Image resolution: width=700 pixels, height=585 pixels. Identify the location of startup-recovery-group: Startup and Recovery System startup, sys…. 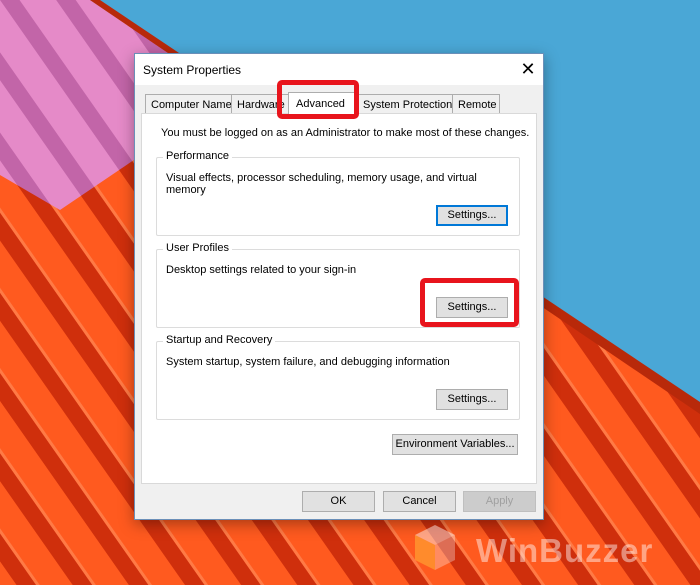
(338, 377).